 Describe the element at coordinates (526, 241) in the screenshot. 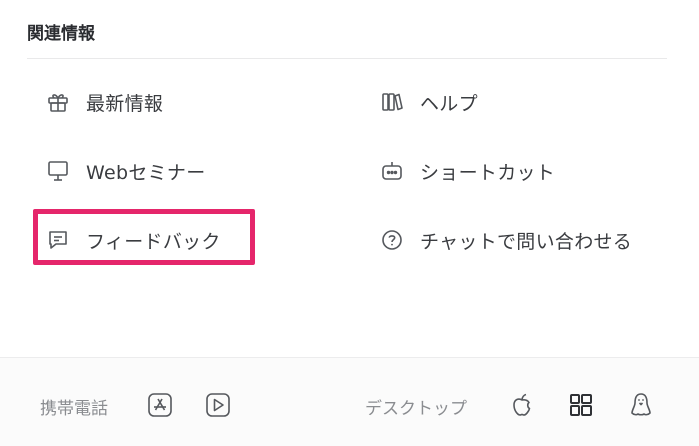

I see `link-label: チャットで問い合わせる` at that location.